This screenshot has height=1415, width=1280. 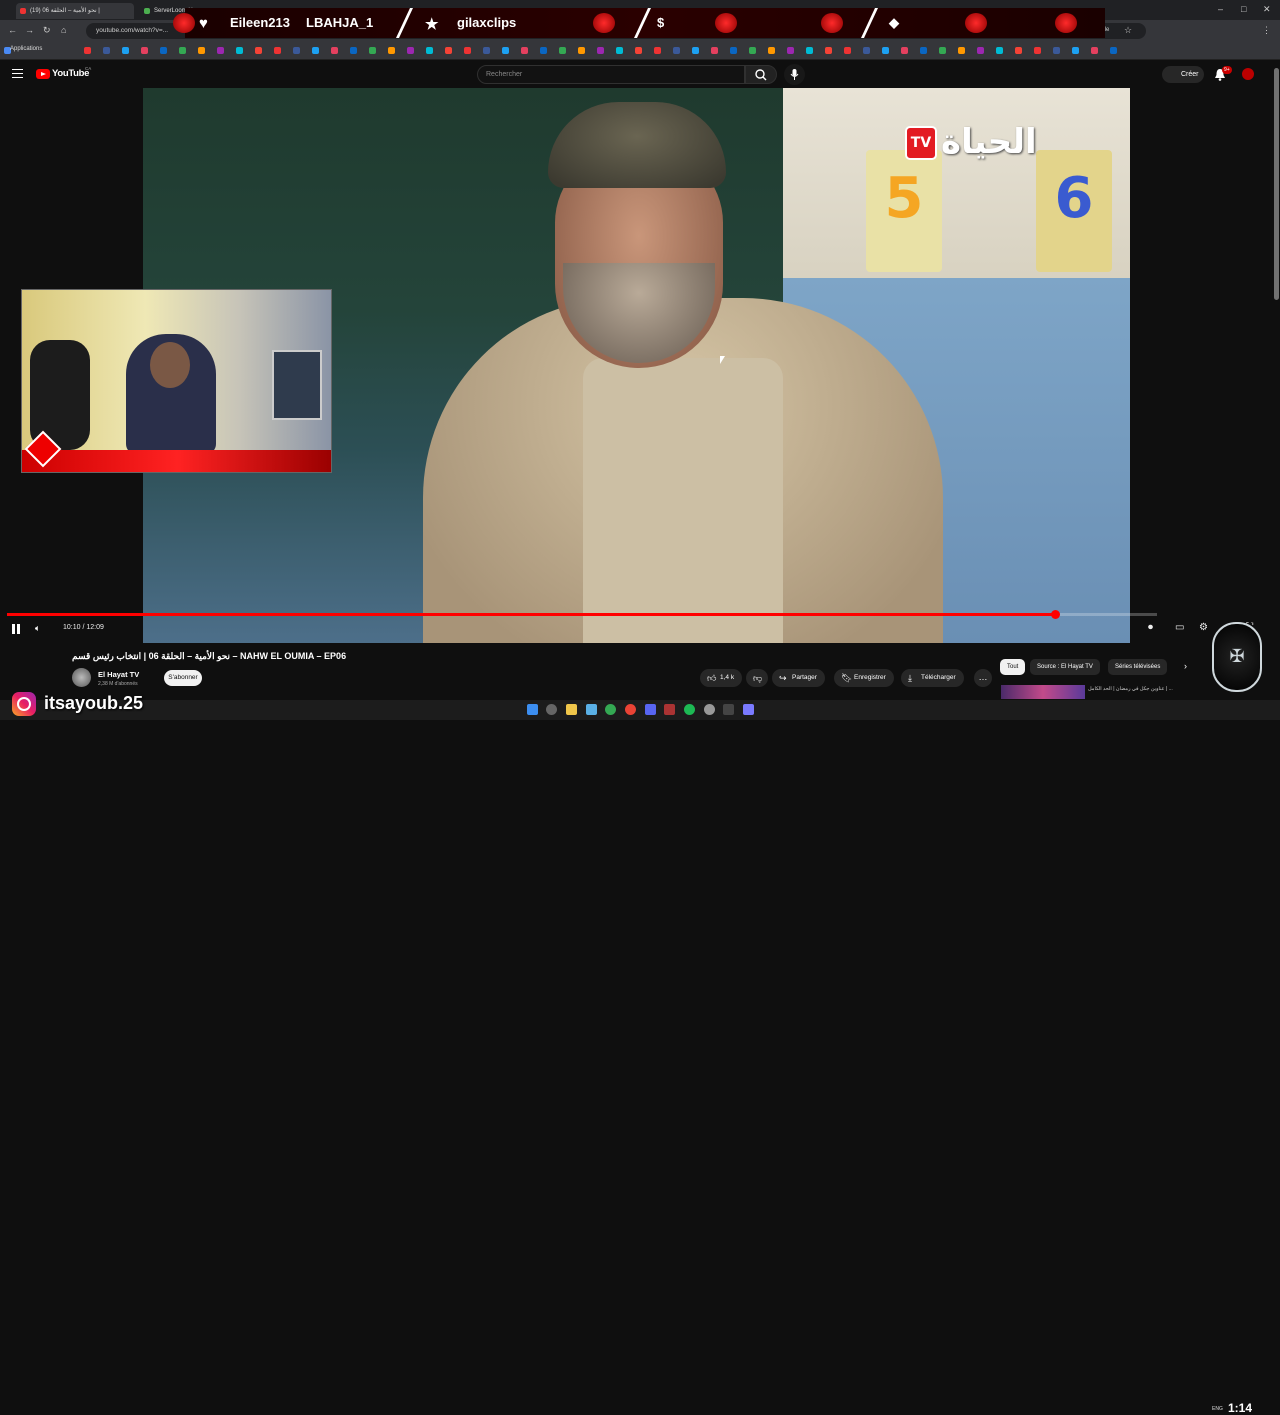 I want to click on seek-bar, so click(x=582, y=614).